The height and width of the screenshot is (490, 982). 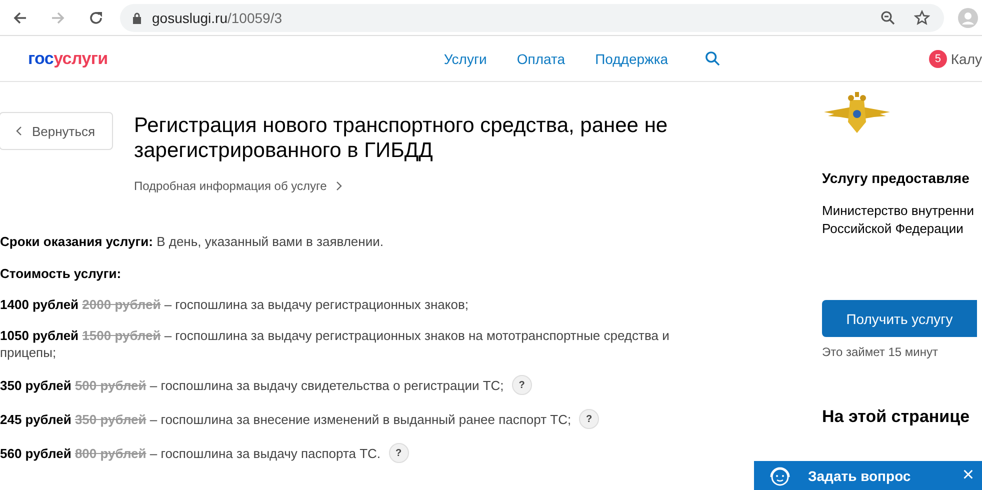 I want to click on page-title: Регистрация нового транспортного средства, ранее не зарегистрированного в ГИБДД, so click(x=401, y=138).